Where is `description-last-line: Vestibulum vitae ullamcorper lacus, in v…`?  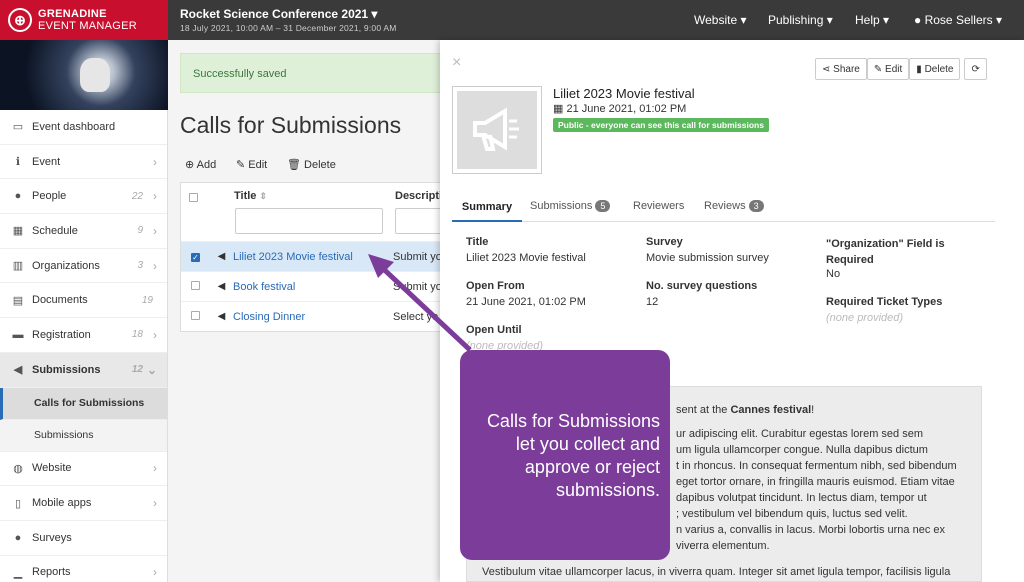
description-last-line: Vestibulum vitae ullamcorper lacus, in v… is located at coordinates (716, 572).